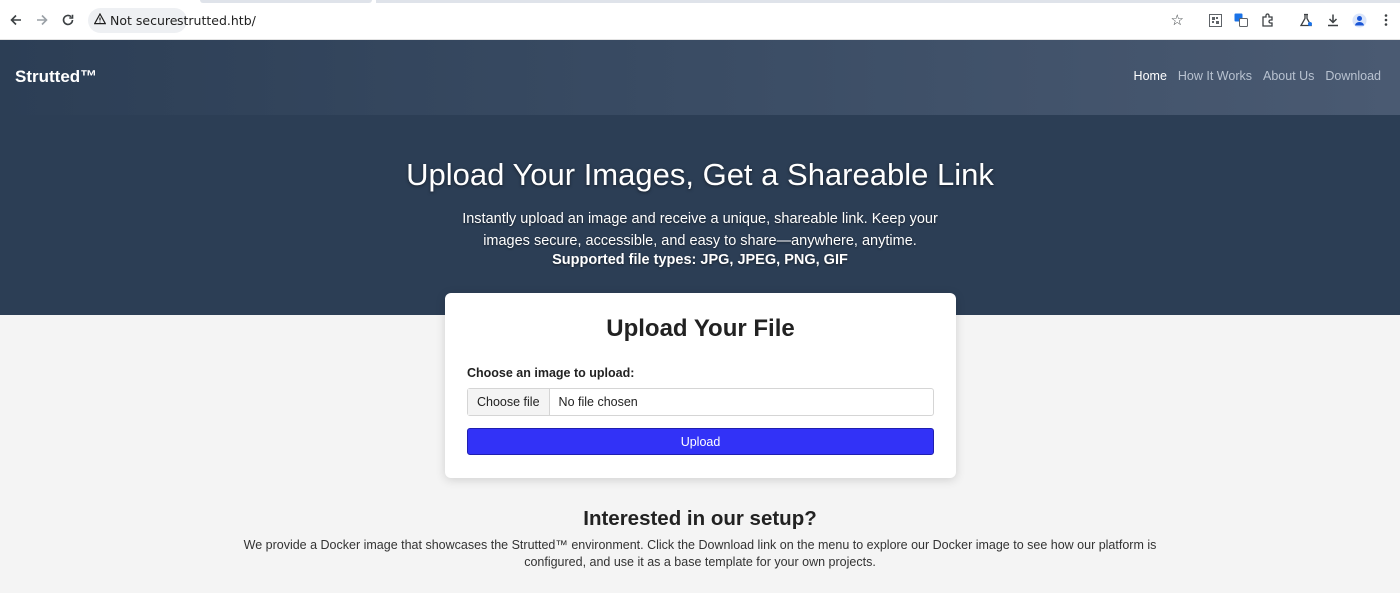 This screenshot has height=593, width=1400. I want to click on choose-file-button: Choose file, so click(509, 402).